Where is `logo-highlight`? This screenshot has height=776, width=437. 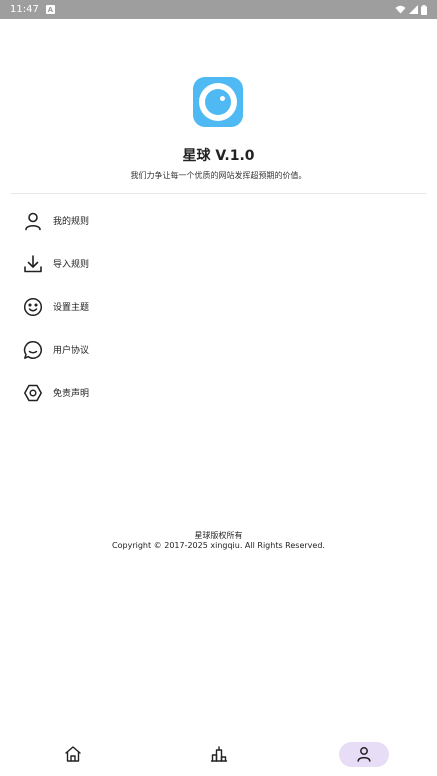 logo-highlight is located at coordinates (222, 98).